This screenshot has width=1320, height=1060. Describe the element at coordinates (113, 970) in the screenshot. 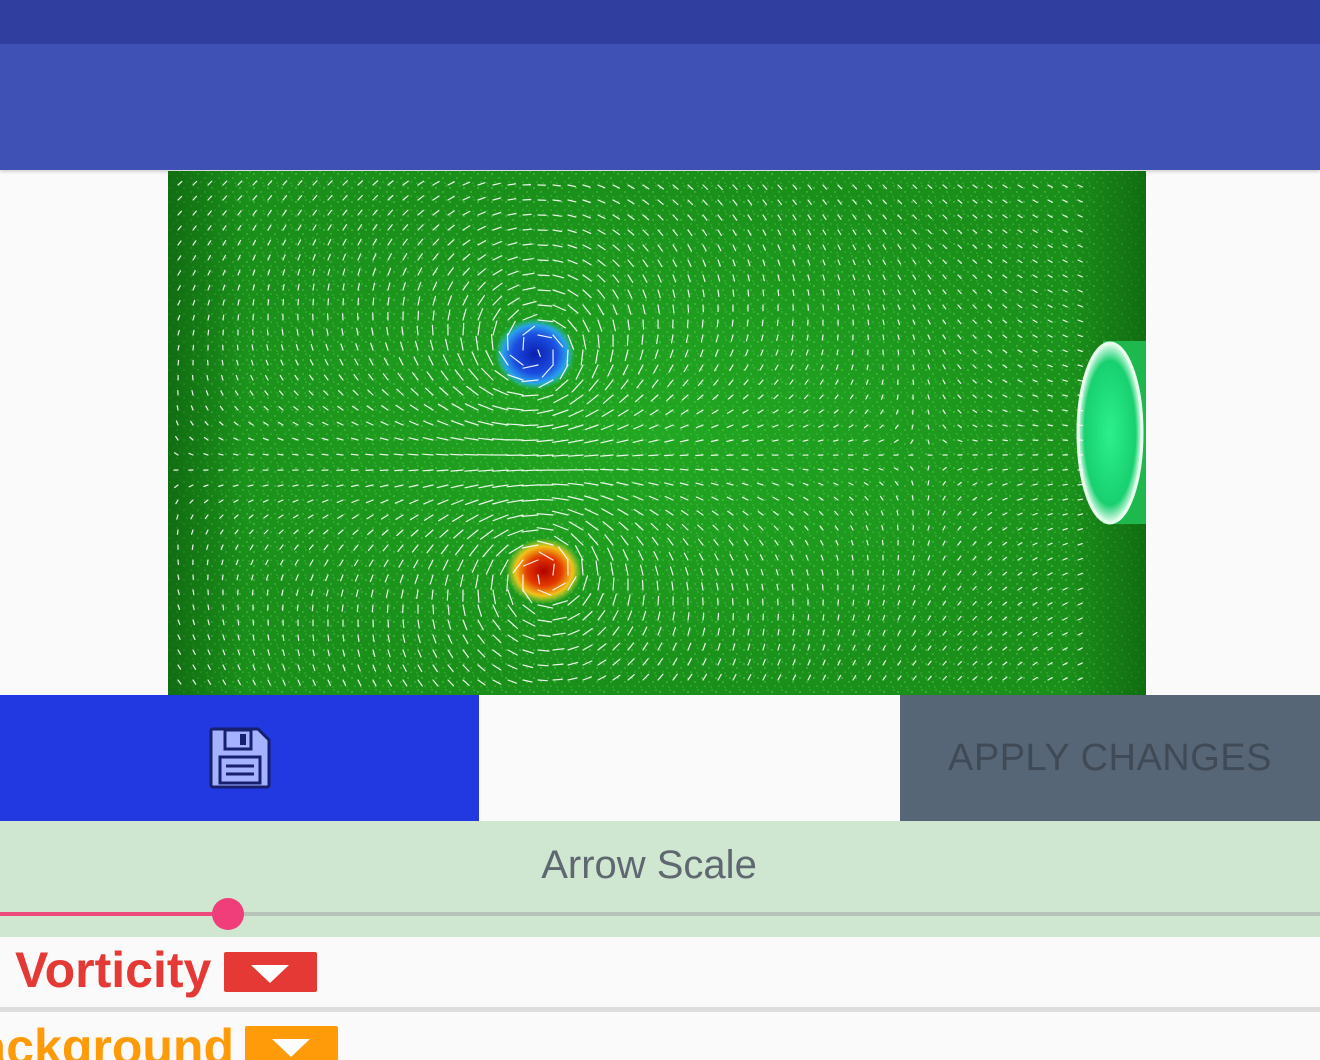

I see `vorticity-label: Vorticity` at that location.